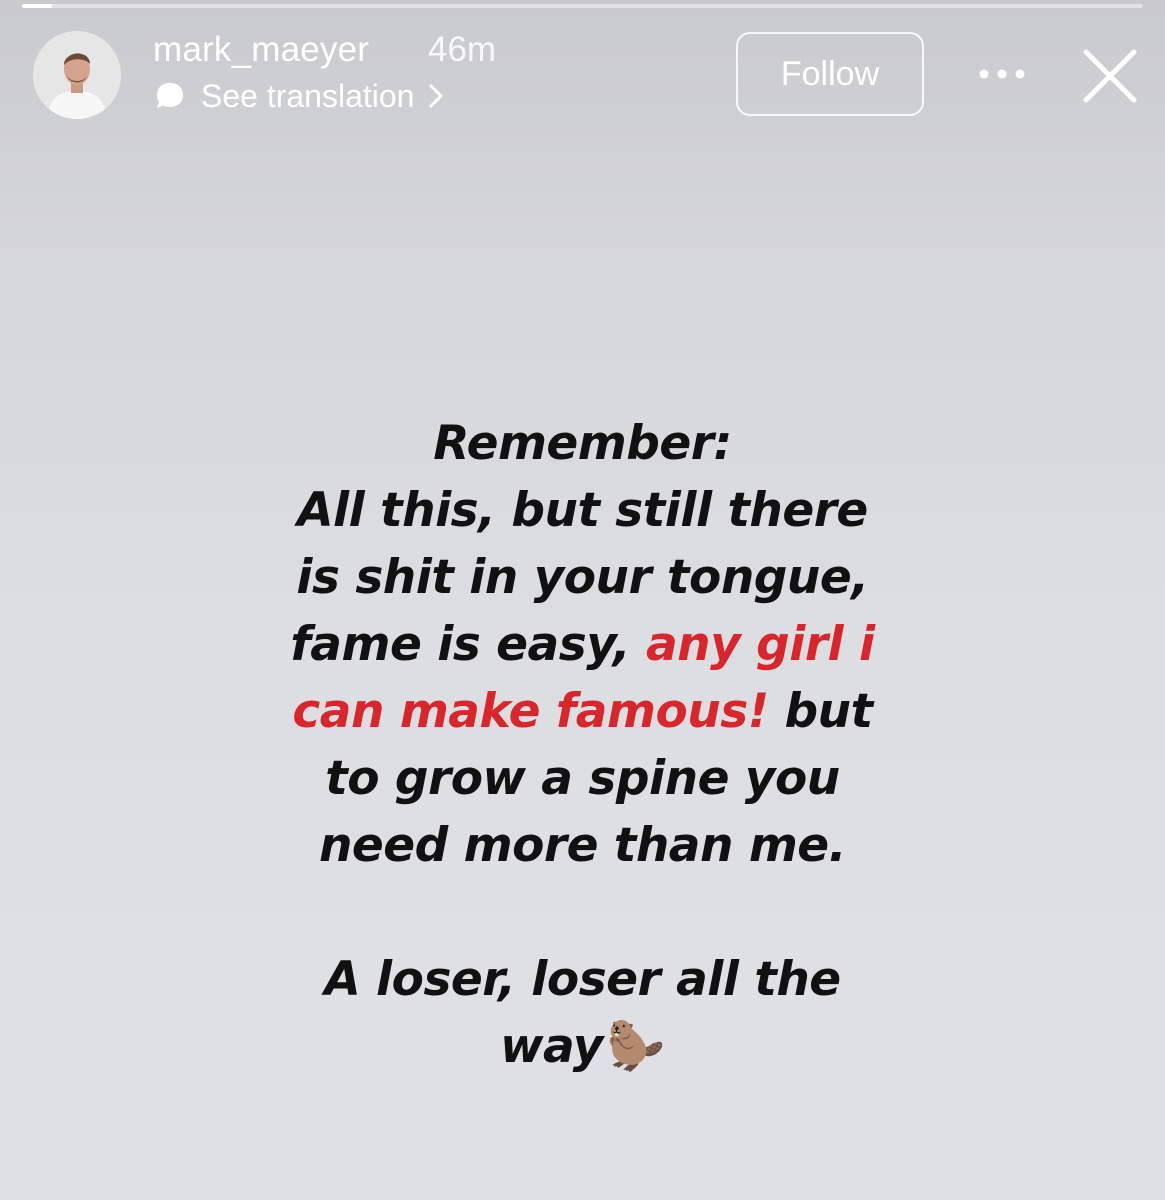  What do you see at coordinates (1002, 74) in the screenshot?
I see `more-icon` at bounding box center [1002, 74].